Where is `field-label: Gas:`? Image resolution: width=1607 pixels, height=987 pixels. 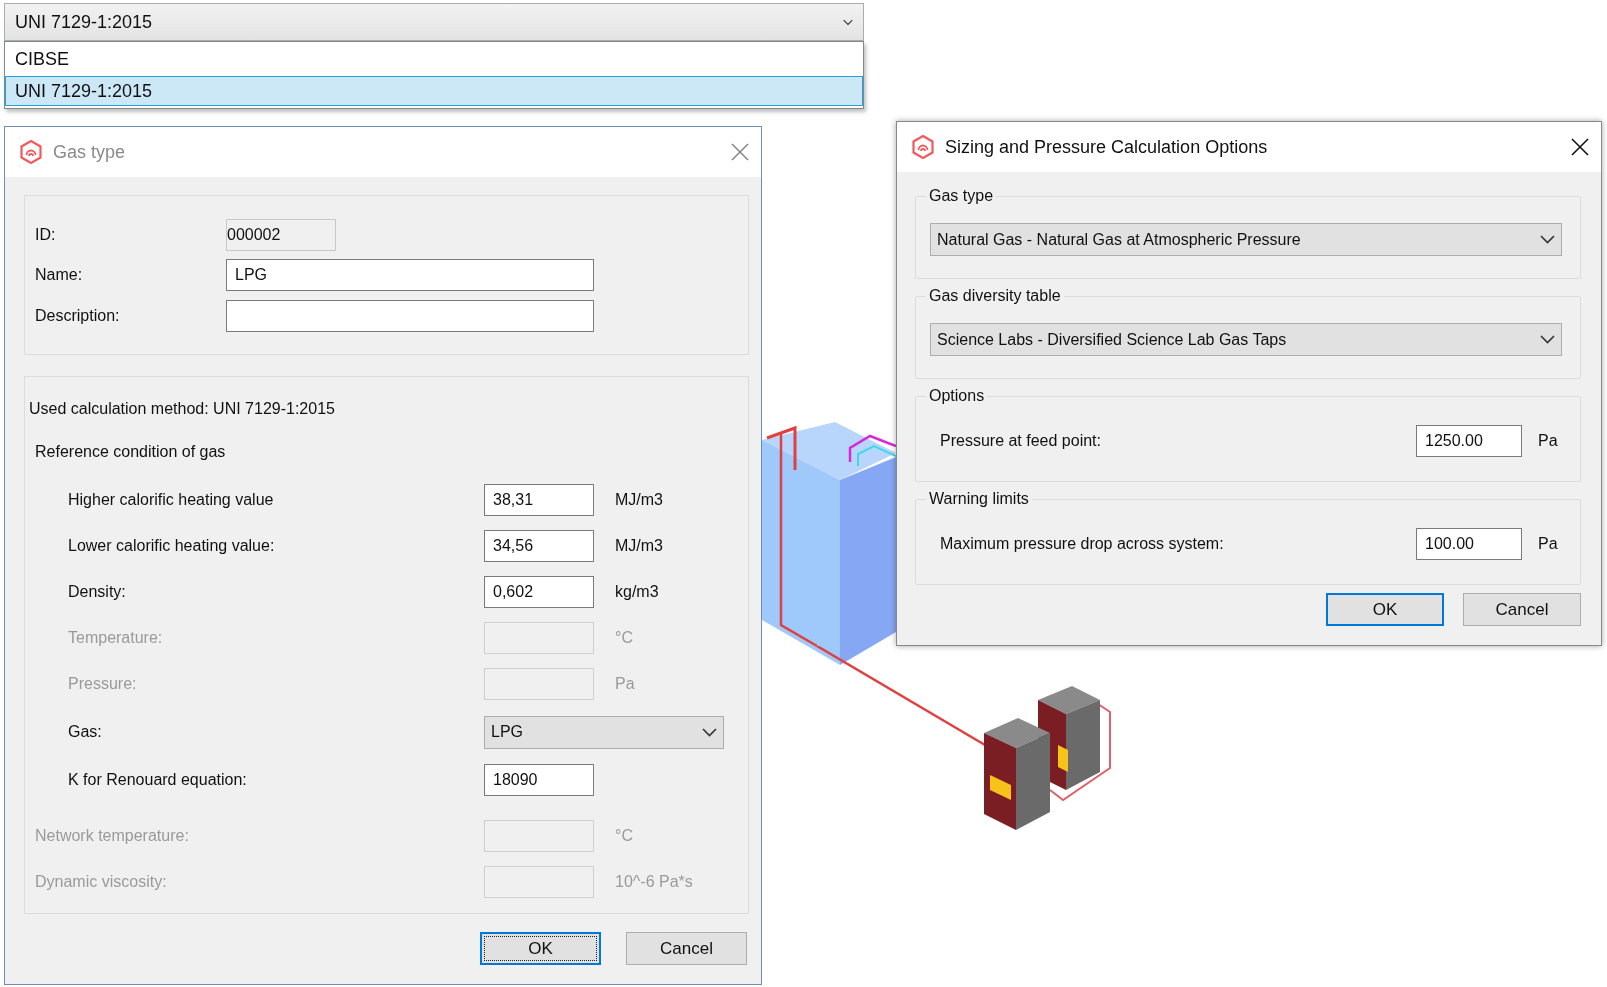 field-label: Gas: is located at coordinates (85, 732).